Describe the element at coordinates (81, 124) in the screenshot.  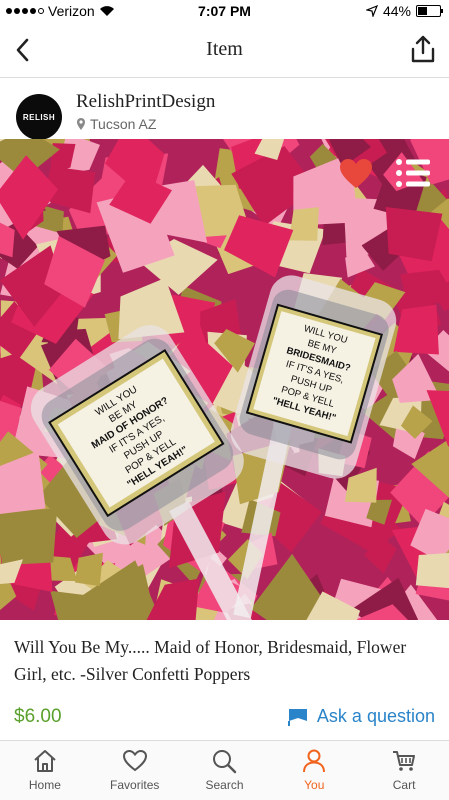
I see `location-pin-icon` at that location.